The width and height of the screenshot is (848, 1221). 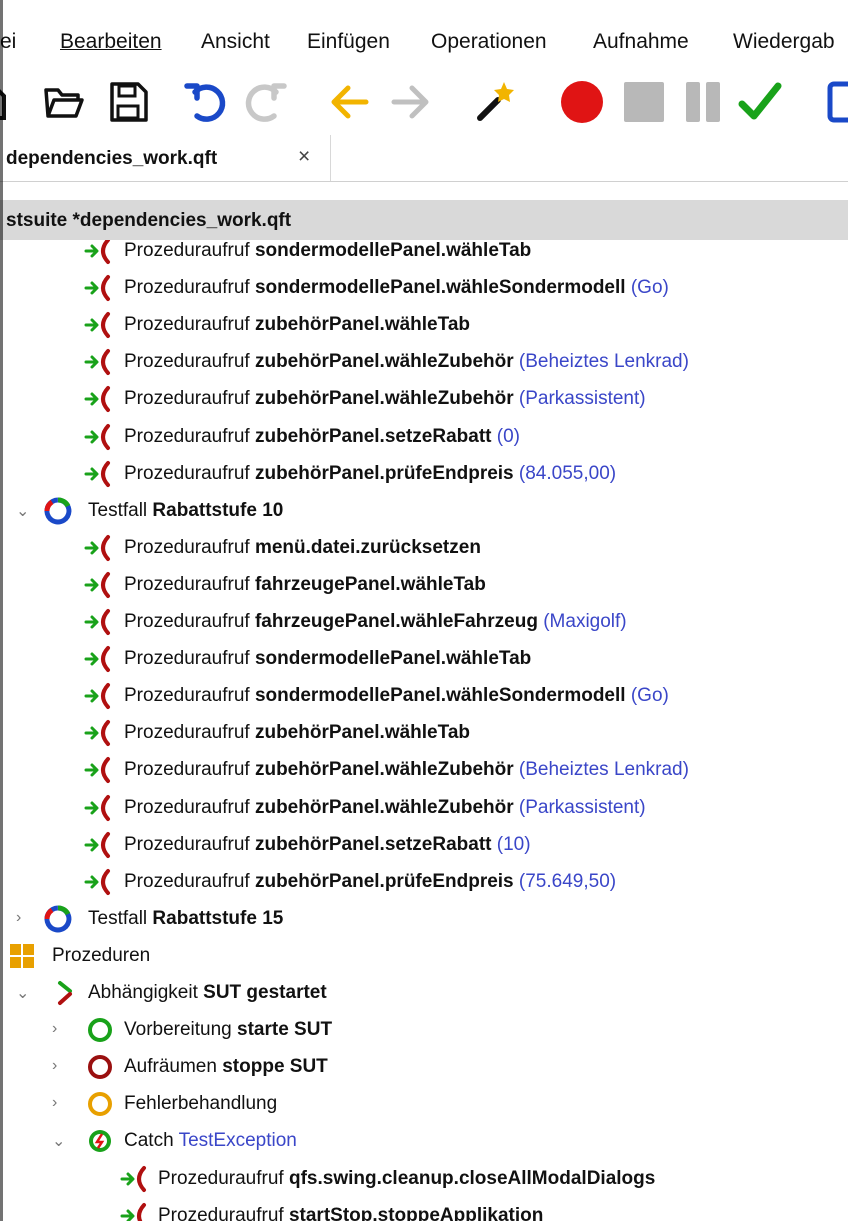 What do you see at coordinates (784, 42) in the screenshot?
I see `menu-wiedergabe: Wiedergab` at bounding box center [784, 42].